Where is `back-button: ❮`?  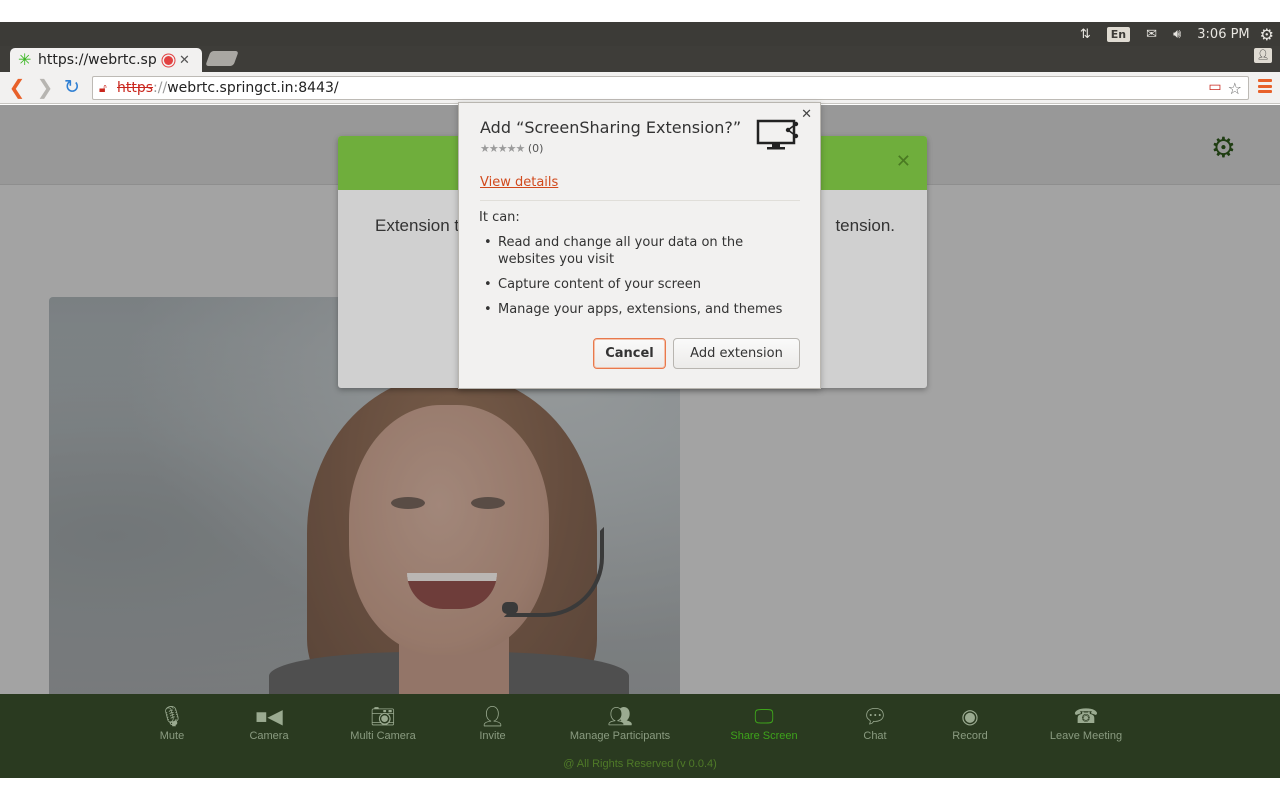
back-button: ❮ is located at coordinates (17, 88).